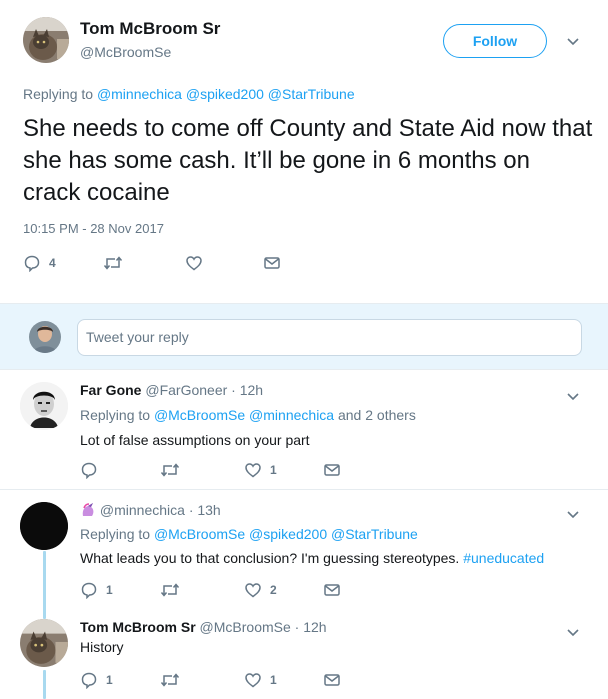  I want to click on like-button, so click(194, 263).